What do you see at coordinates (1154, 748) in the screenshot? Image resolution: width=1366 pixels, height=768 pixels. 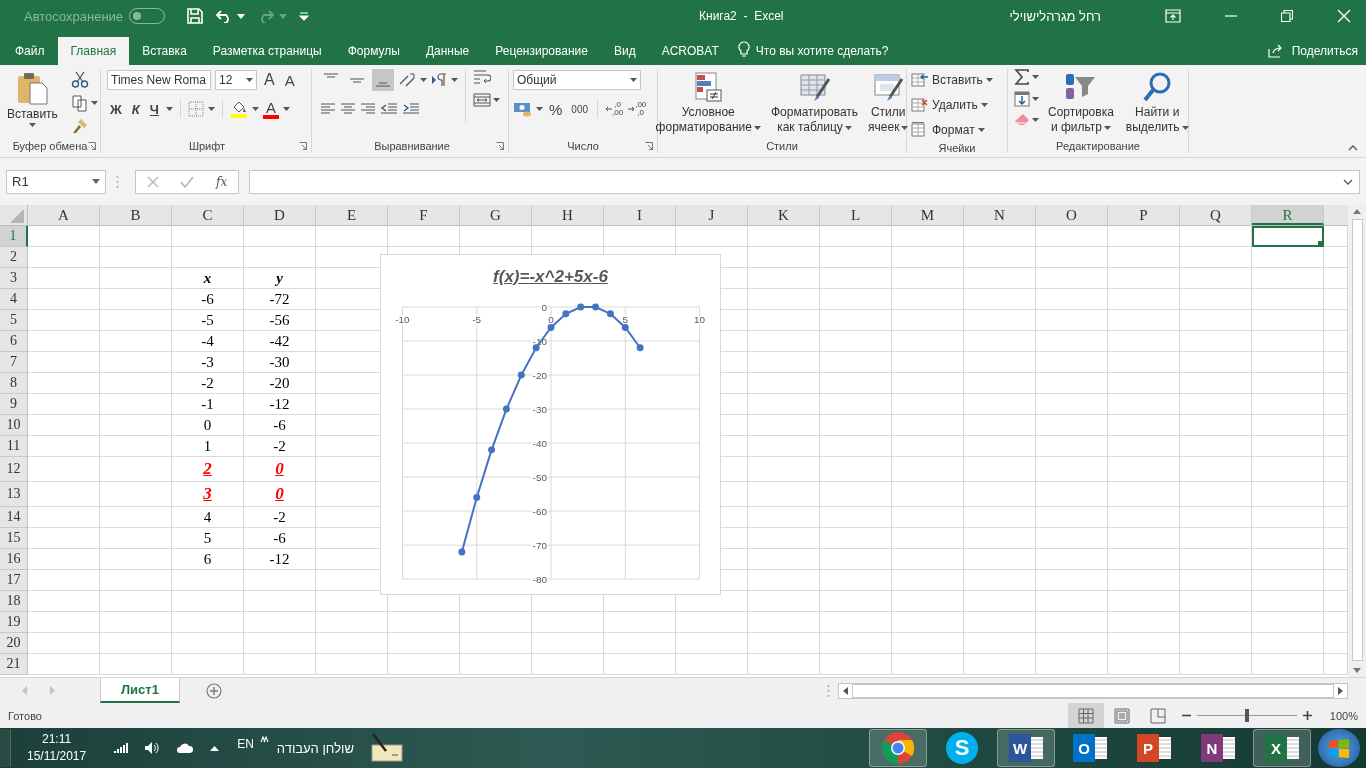 I see `taskbar-app-button: P` at bounding box center [1154, 748].